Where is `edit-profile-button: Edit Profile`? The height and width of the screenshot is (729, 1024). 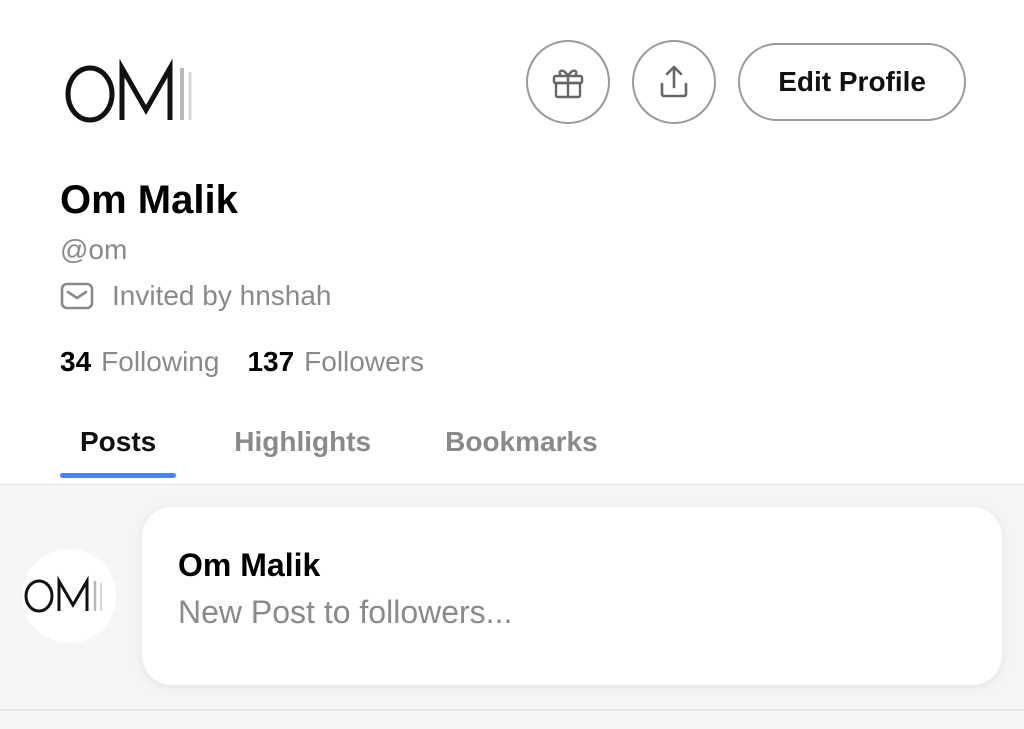 edit-profile-button: Edit Profile is located at coordinates (852, 82).